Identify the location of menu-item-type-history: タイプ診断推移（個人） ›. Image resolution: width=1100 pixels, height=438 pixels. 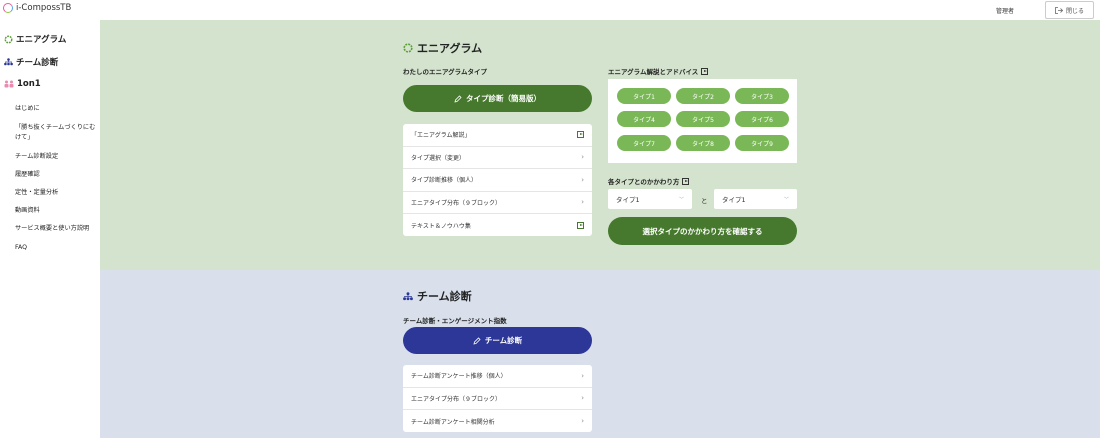
(497, 180).